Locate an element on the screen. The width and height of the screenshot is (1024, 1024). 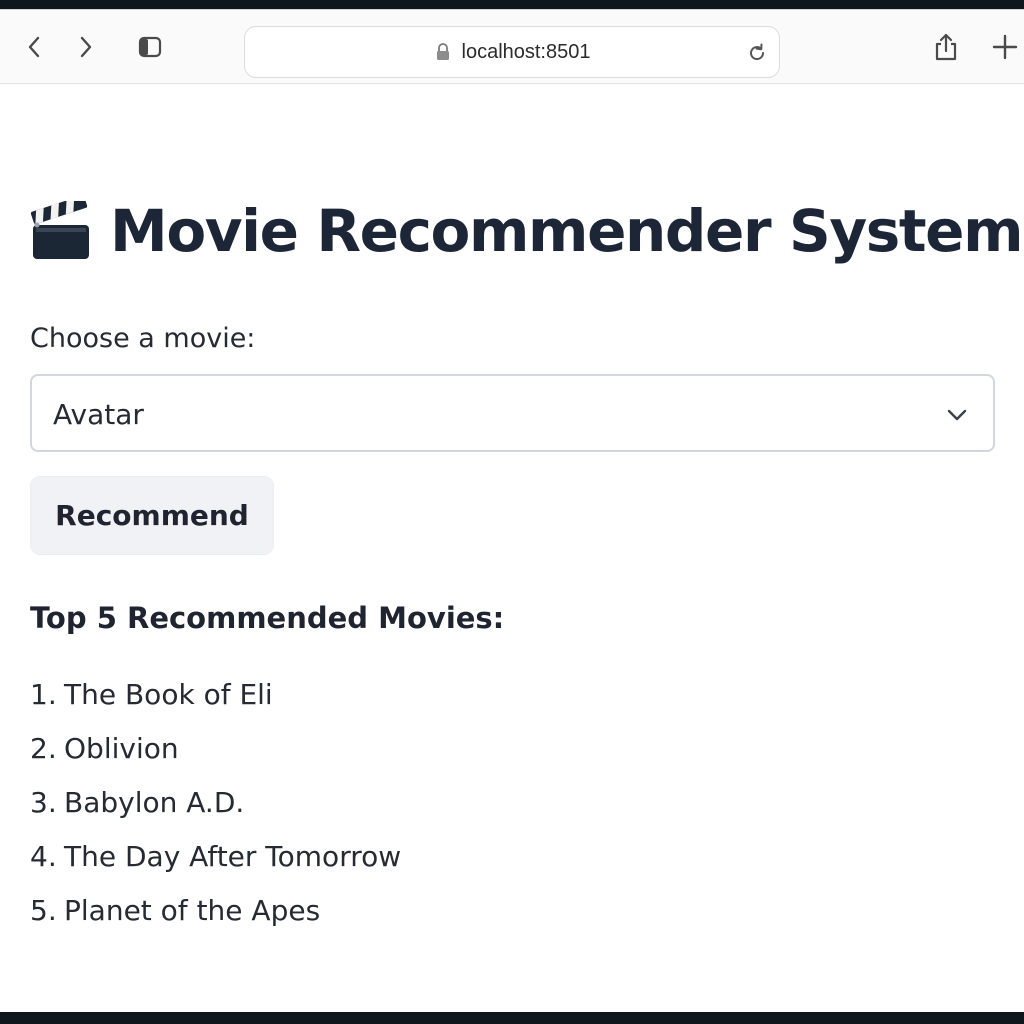
list-item-number: 2. is located at coordinates (43, 748).